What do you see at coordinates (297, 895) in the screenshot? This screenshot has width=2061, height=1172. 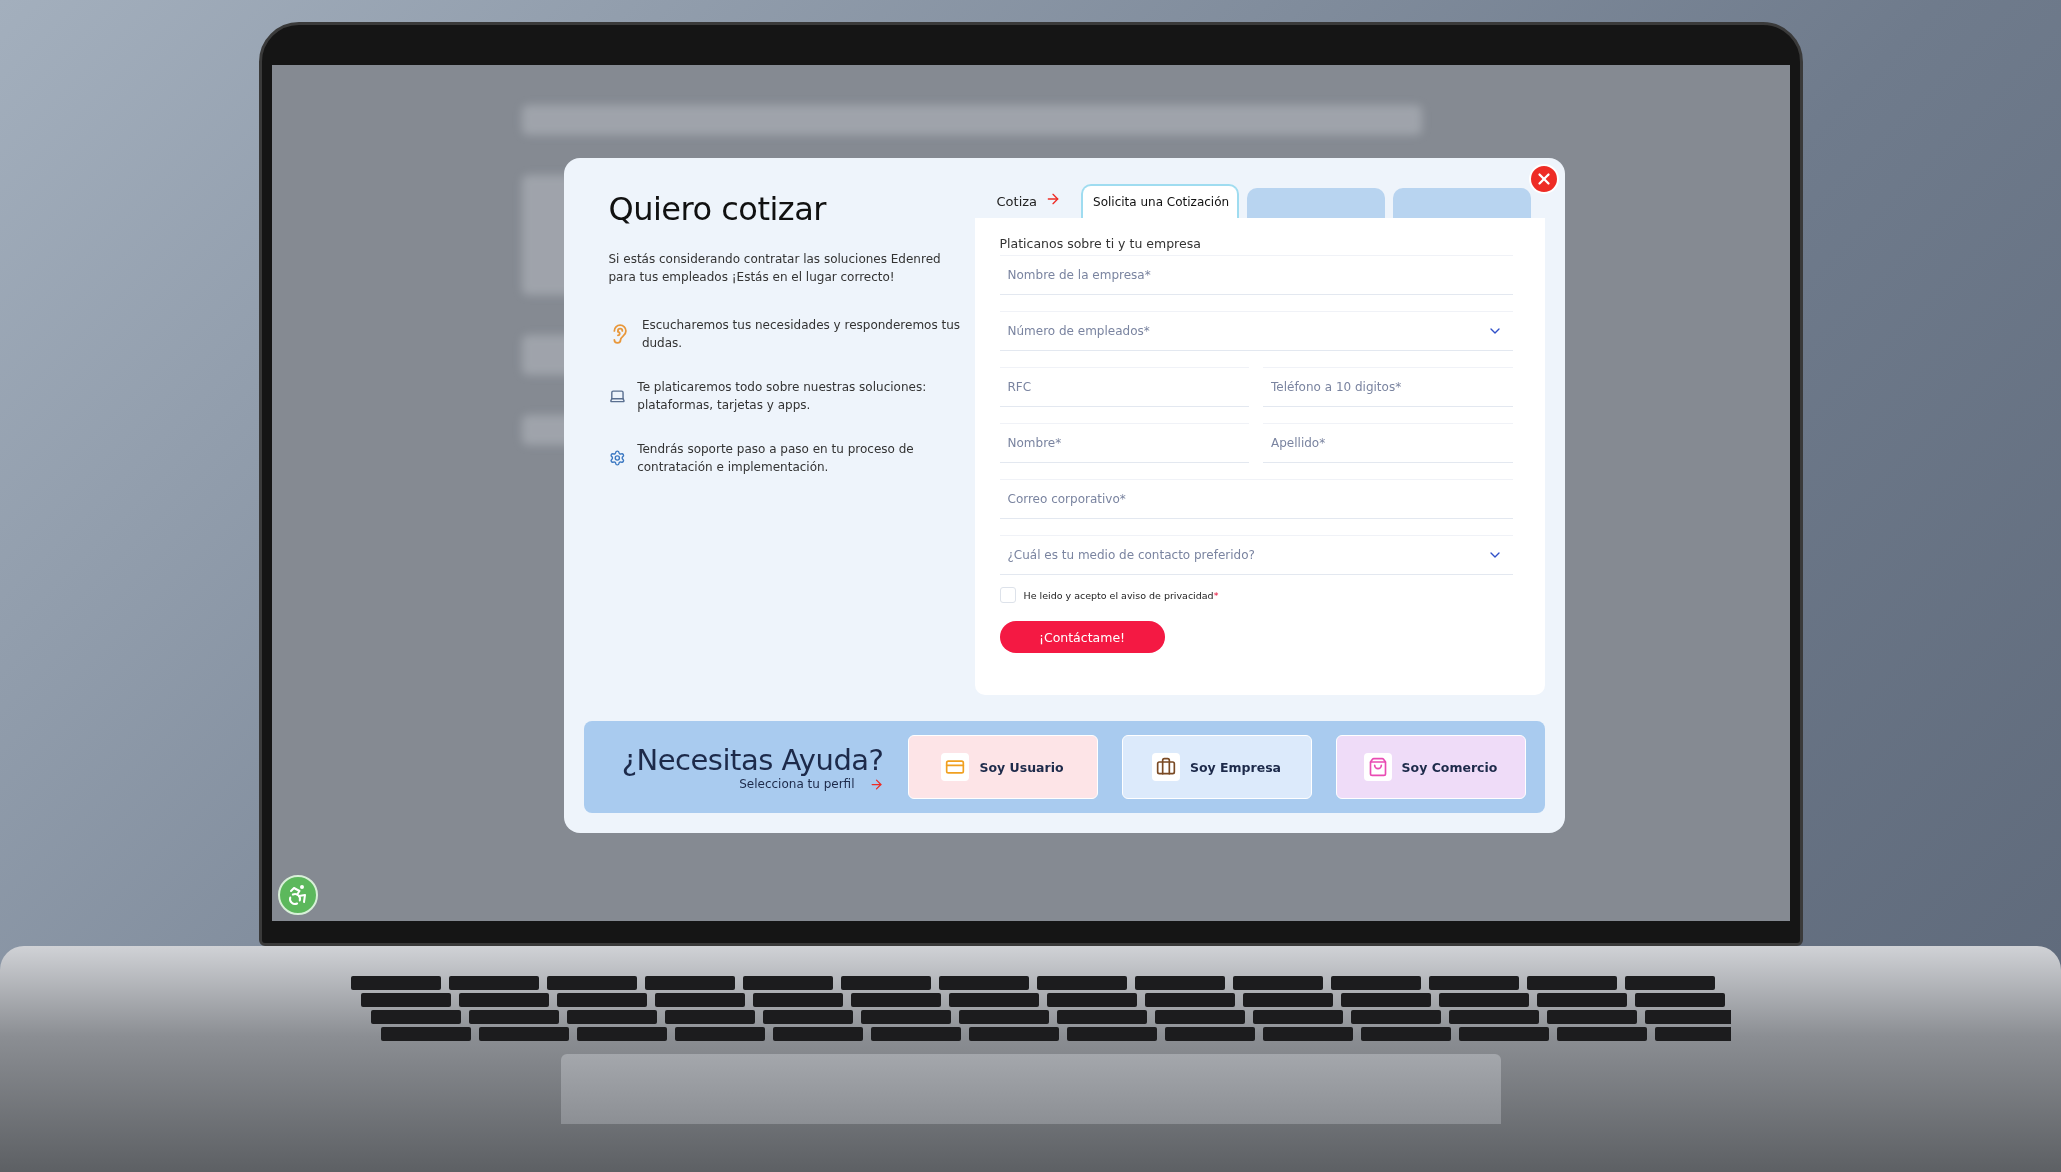 I see `accessibility-button` at bounding box center [297, 895].